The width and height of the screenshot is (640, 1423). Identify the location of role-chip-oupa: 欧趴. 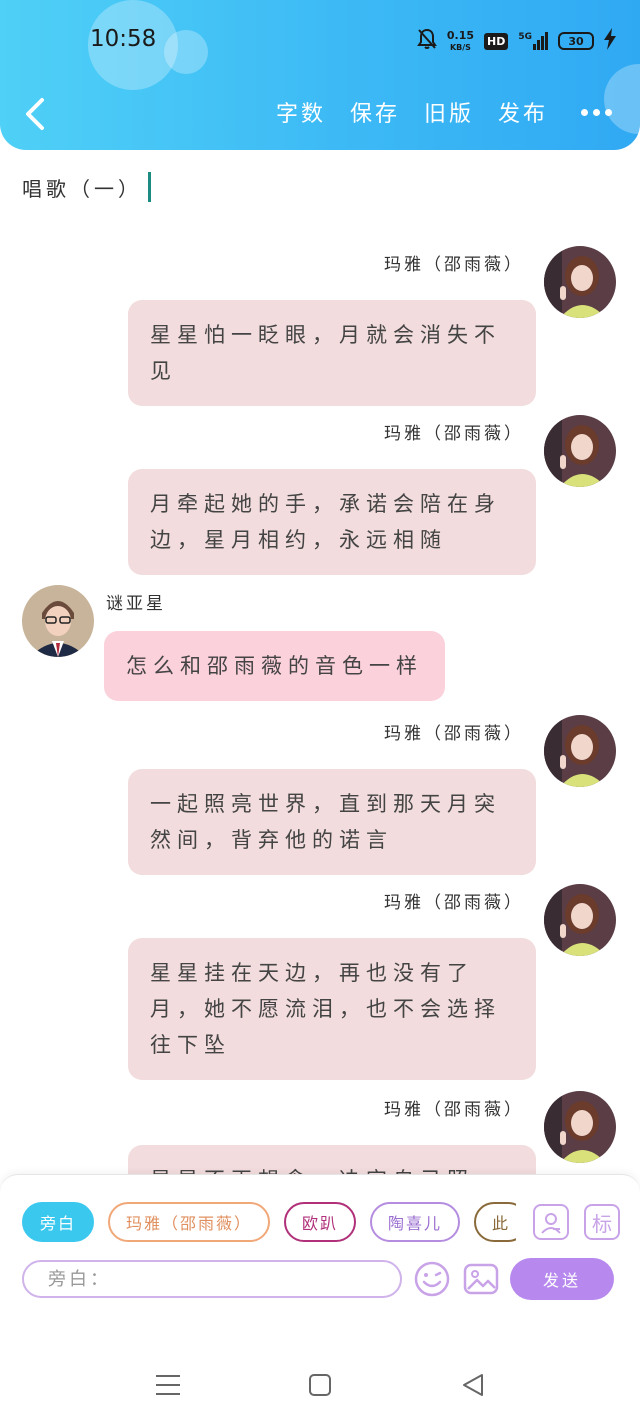
(320, 1222).